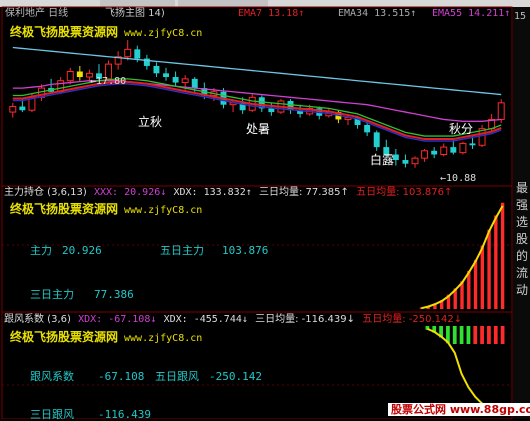 The height and width of the screenshot is (421, 530). Describe the element at coordinates (90, 414) in the screenshot. I see `panel3-readout-3day: 三日跟风 -116.439` at that location.